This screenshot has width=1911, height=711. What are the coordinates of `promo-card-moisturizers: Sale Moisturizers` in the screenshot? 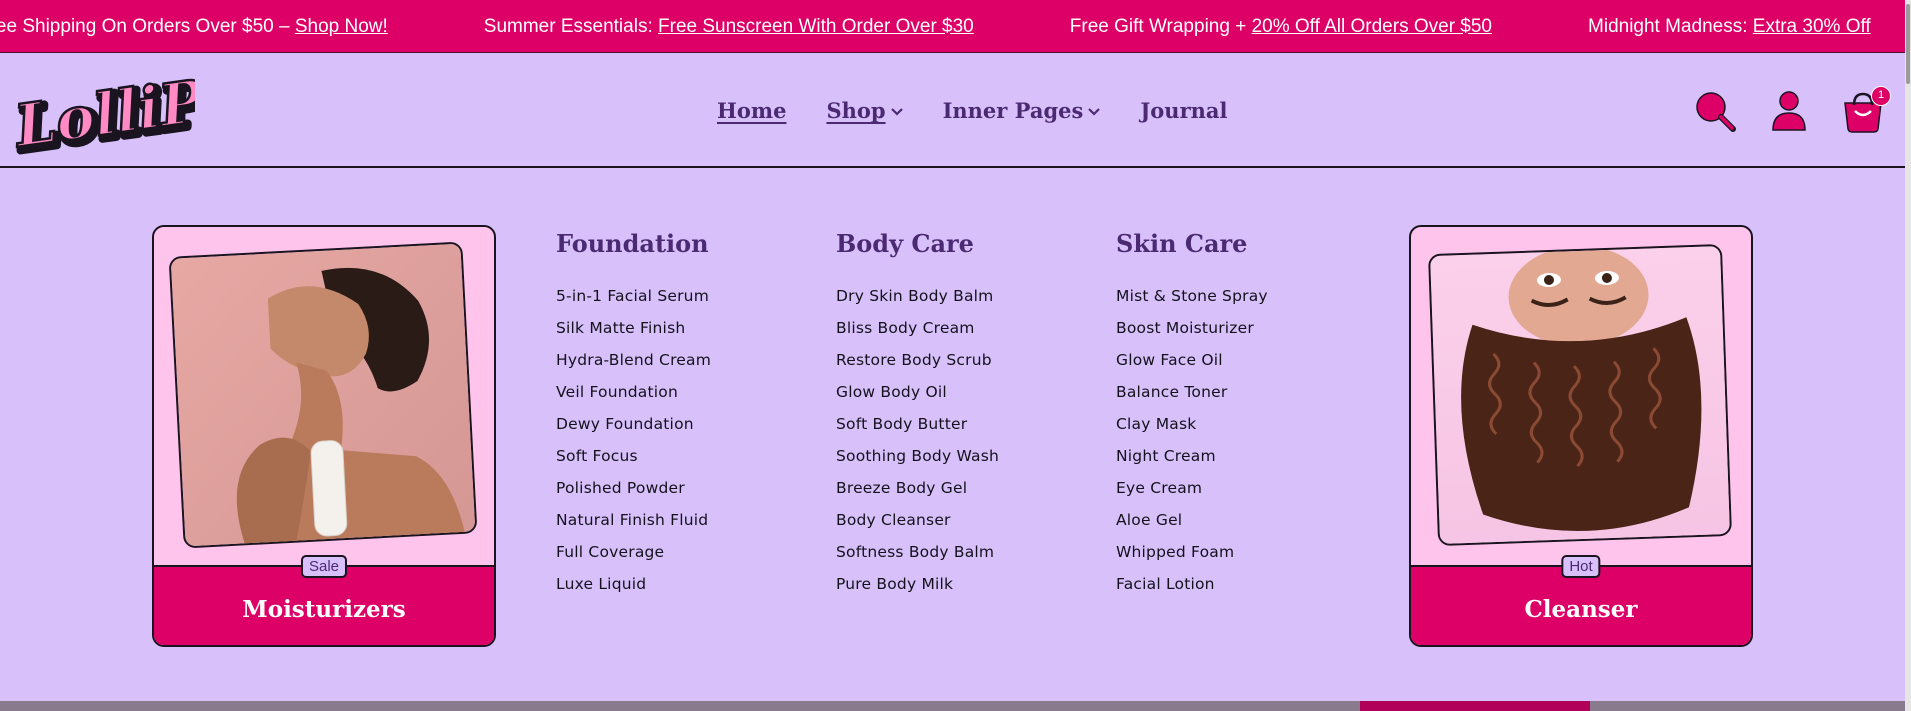 It's located at (324, 436).